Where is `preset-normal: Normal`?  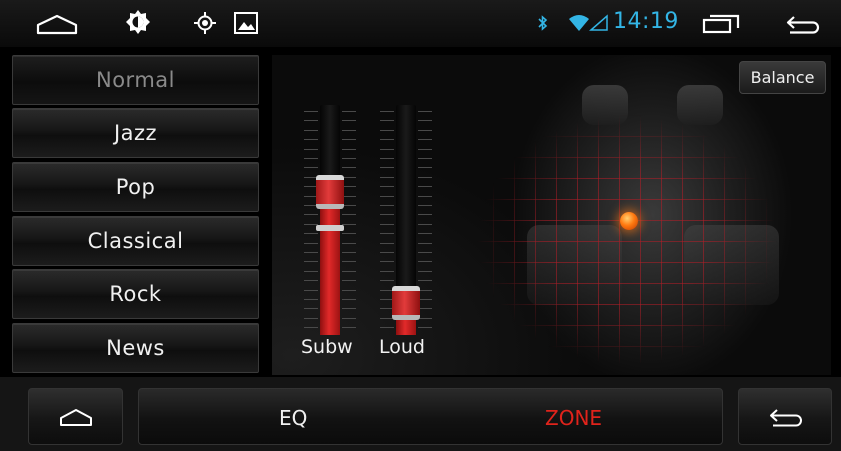
preset-normal: Normal is located at coordinates (135, 80).